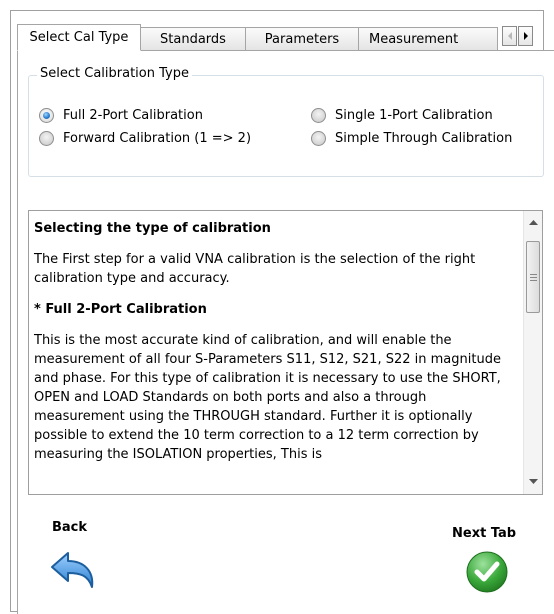  I want to click on next-tab-button, so click(487, 574).